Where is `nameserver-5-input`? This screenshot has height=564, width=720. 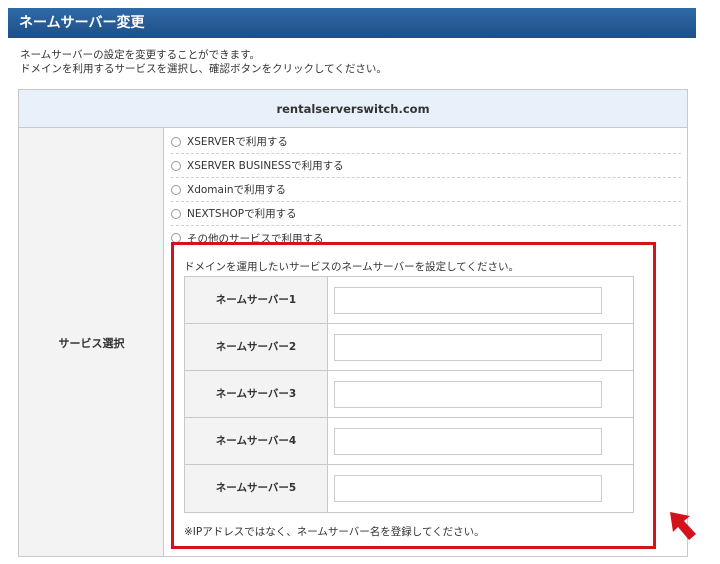
nameserver-5-input is located at coordinates (468, 488).